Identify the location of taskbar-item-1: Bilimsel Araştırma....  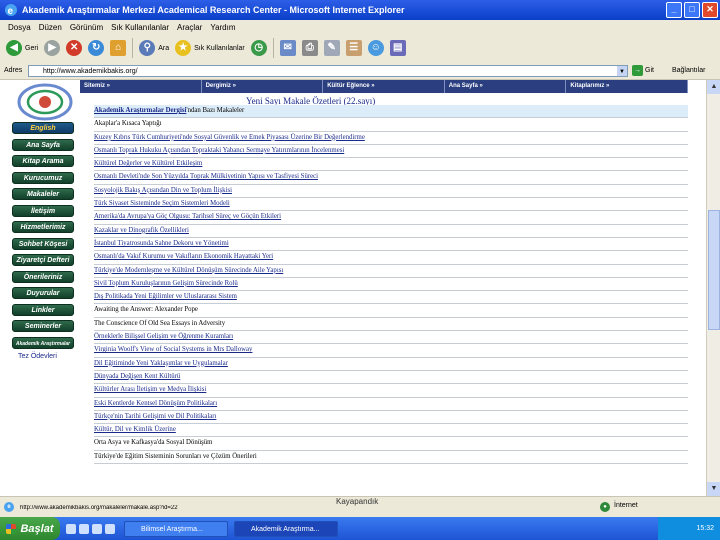
(176, 528).